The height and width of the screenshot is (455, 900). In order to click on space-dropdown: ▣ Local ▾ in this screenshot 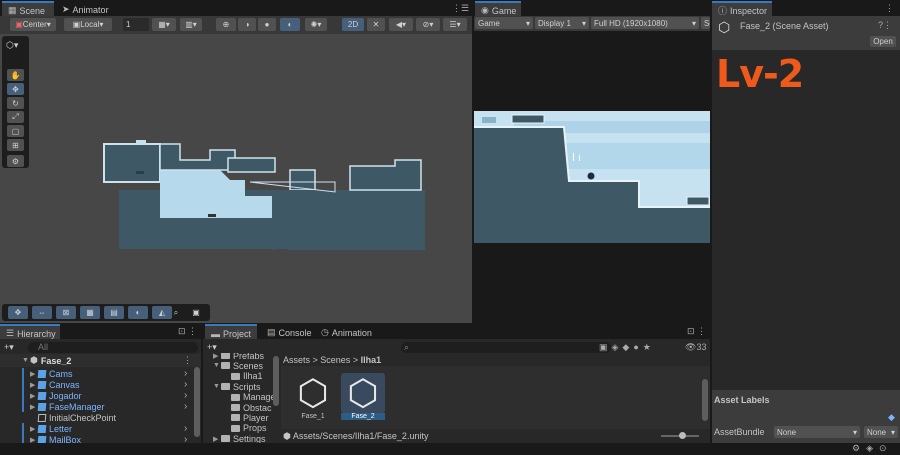, I will do `click(88, 24)`.